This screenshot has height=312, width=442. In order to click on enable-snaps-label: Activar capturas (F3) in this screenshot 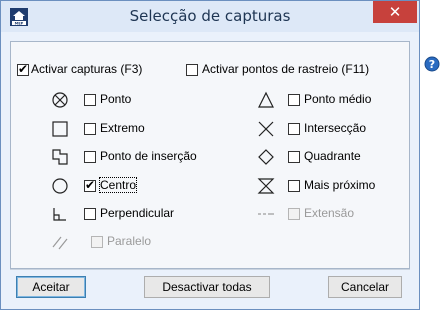, I will do `click(86, 69)`.